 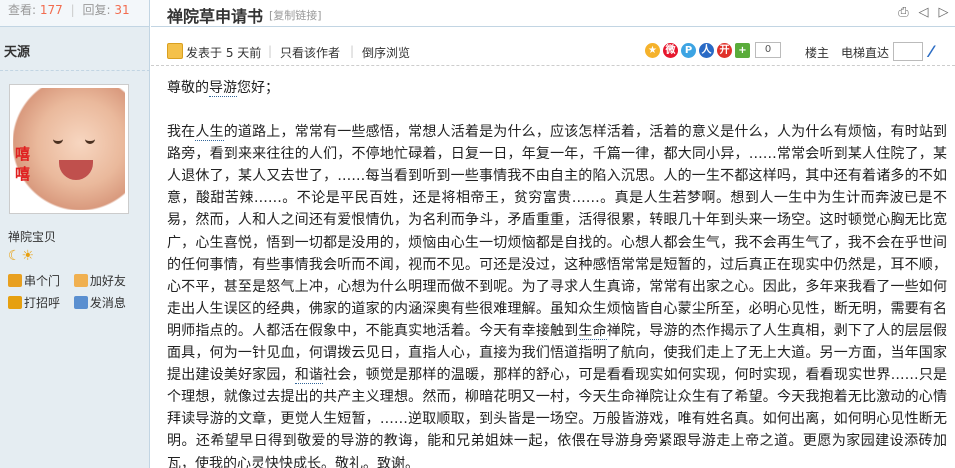 I want to click on add-friend-button: 加好友, so click(x=104, y=281).